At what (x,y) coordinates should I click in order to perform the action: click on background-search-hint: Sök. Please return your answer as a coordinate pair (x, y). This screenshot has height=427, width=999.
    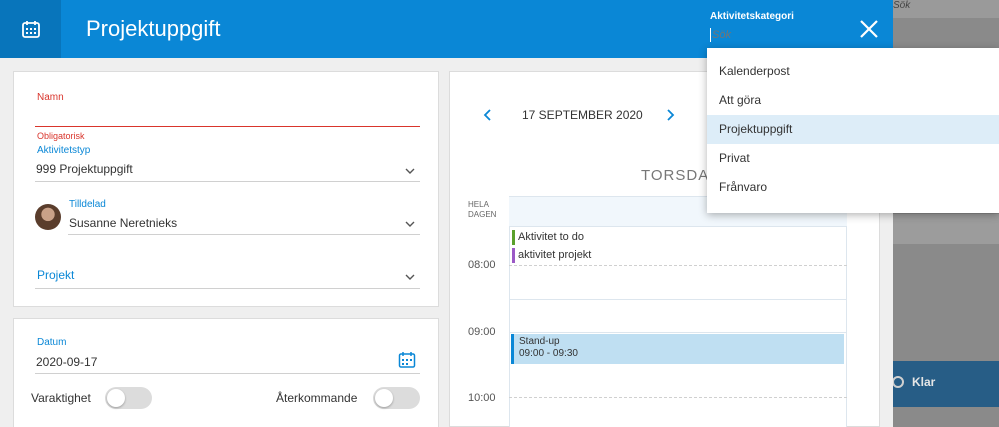
    Looking at the image, I should click on (902, 5).